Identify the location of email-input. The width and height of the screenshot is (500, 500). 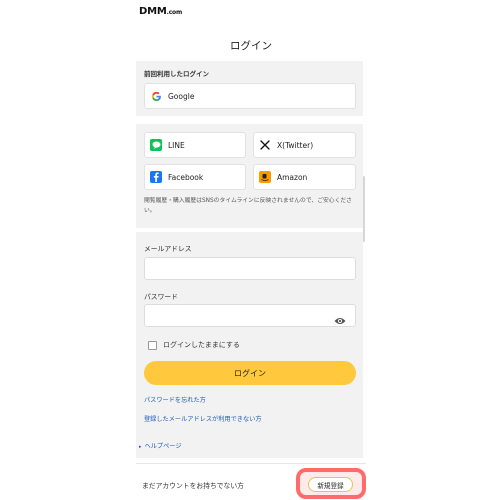
(250, 268).